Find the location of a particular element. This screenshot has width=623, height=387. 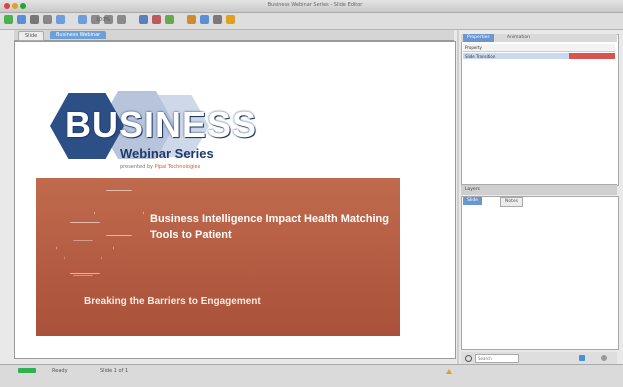

presented-by-company: Pipal Technologies is located at coordinates (177, 167).